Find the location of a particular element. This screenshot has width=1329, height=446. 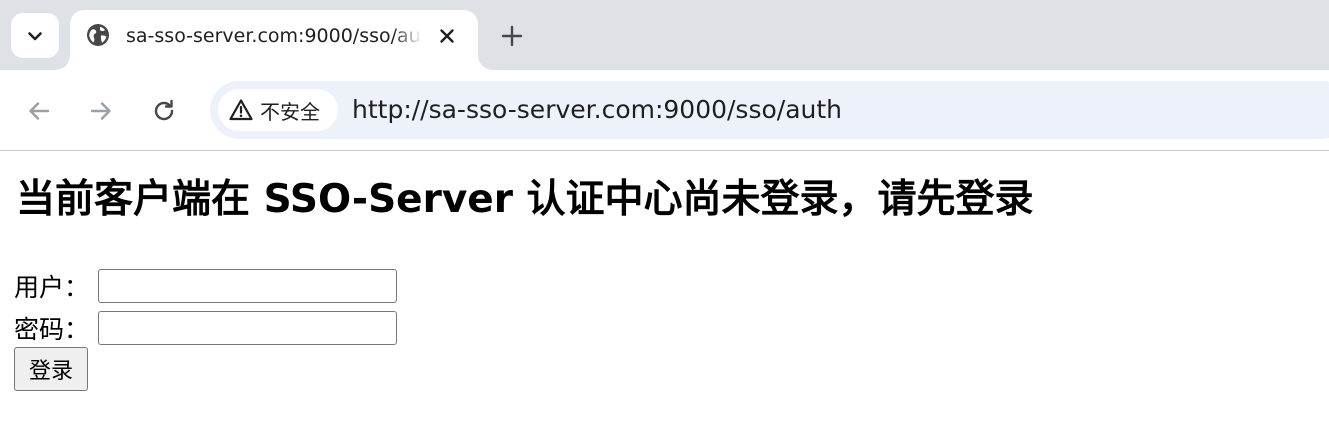

tab-close-button is located at coordinates (447, 36).